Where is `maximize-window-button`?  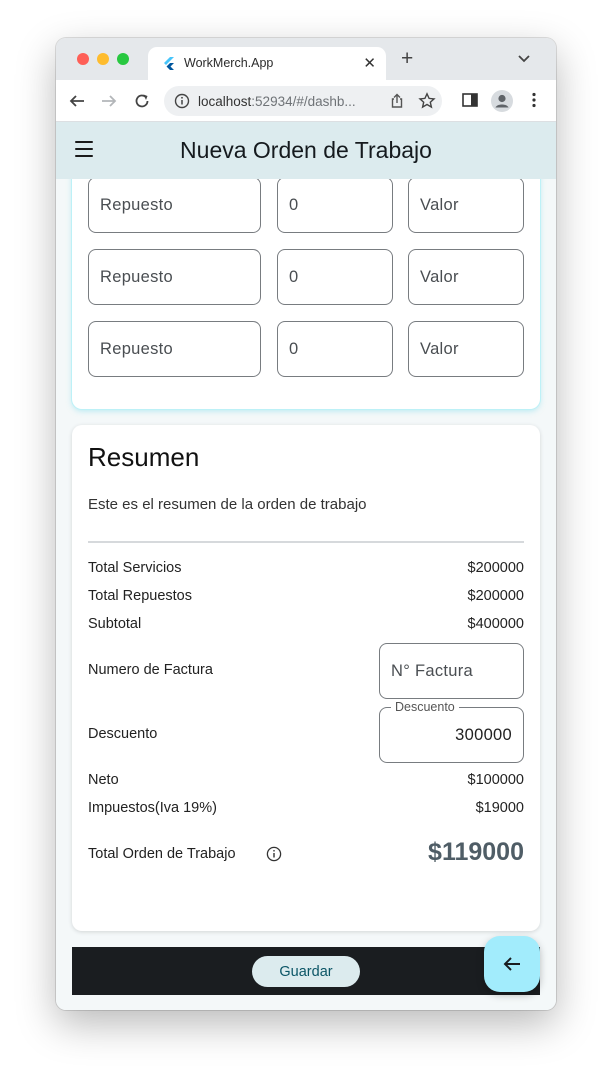 maximize-window-button is located at coordinates (123, 59).